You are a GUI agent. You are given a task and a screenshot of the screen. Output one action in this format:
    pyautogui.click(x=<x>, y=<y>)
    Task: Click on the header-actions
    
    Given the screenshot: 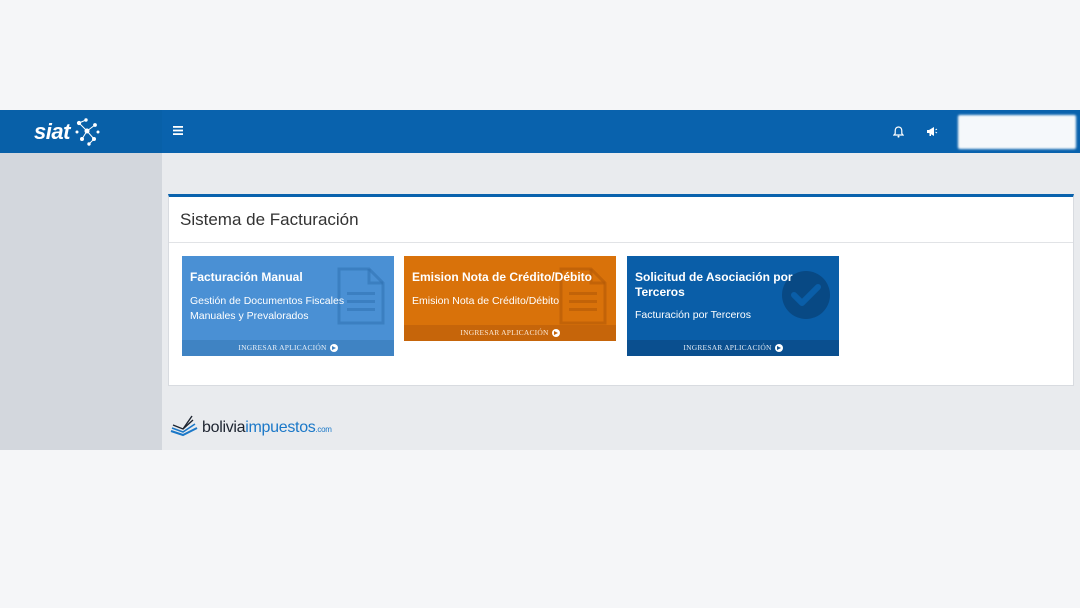 What is the action you would take?
    pyautogui.click(x=985, y=131)
    